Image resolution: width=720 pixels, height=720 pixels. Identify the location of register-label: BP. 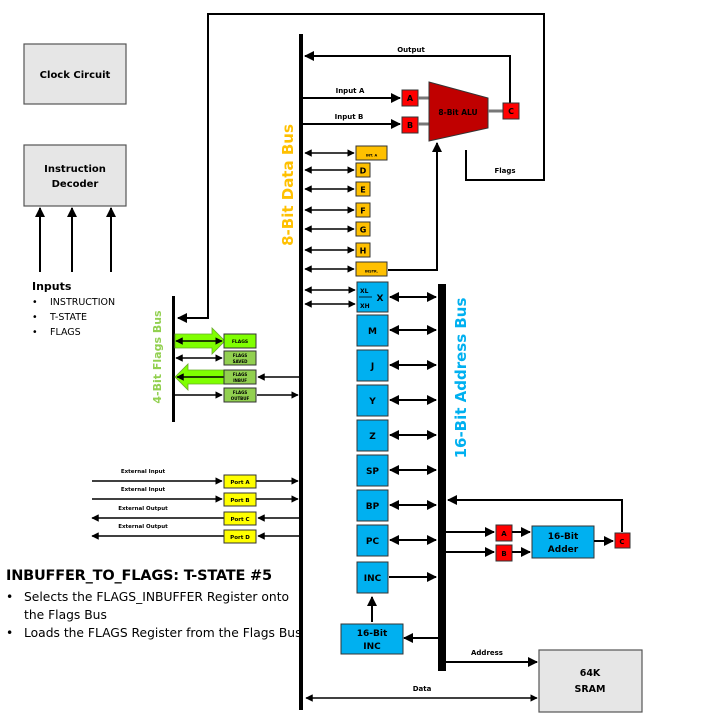
(373, 507).